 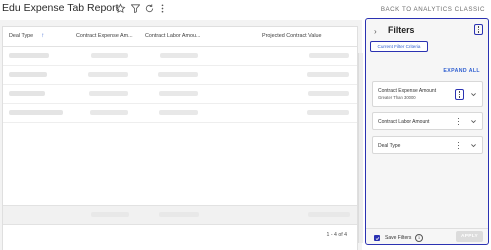 I want to click on total-contract-expense, so click(x=110, y=214).